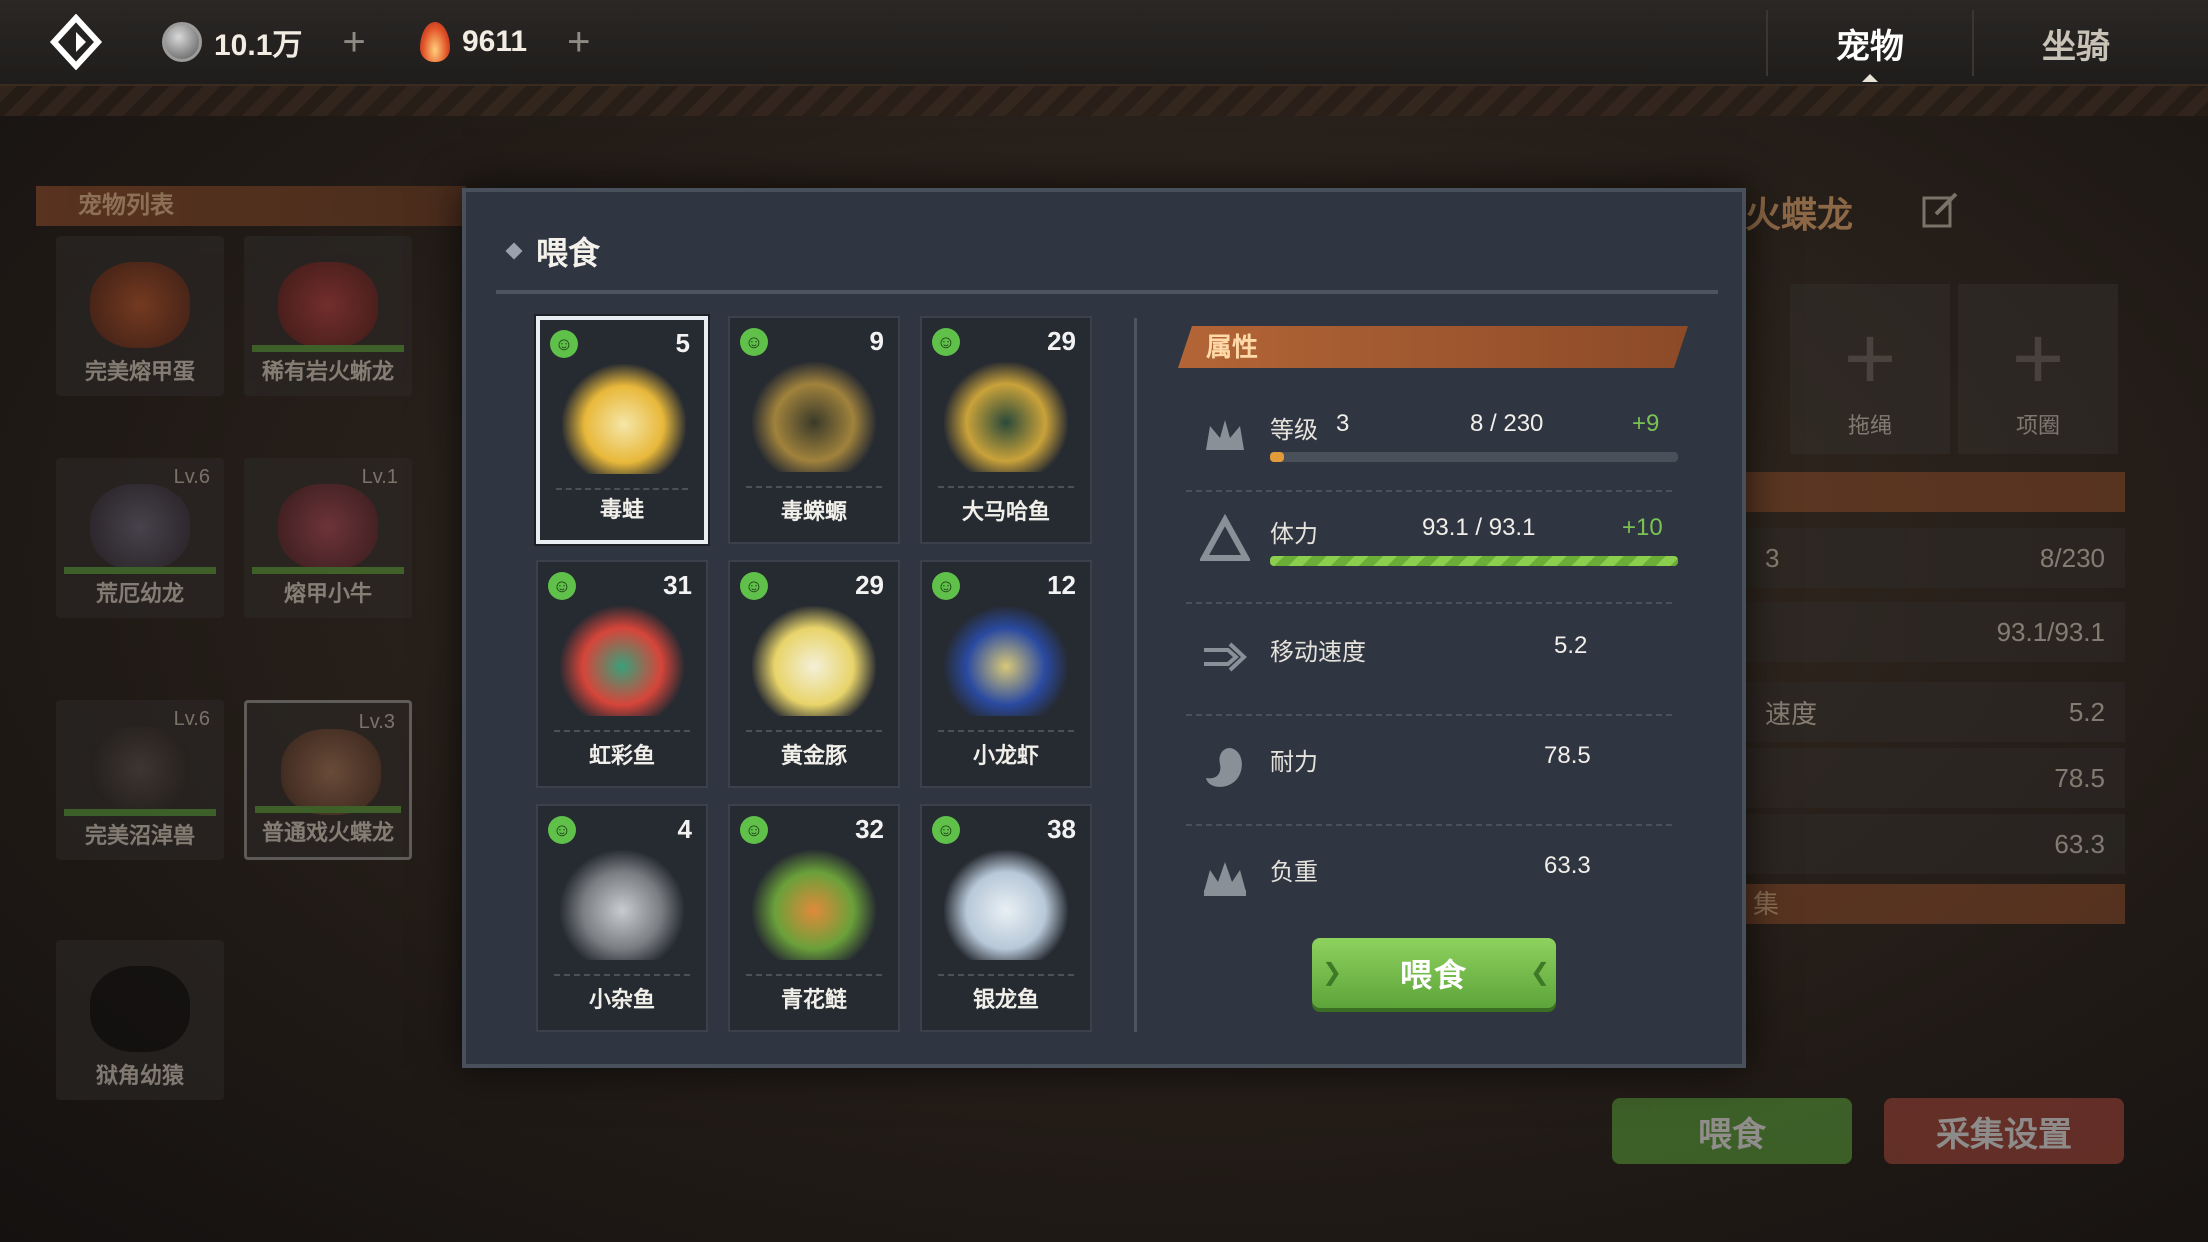  What do you see at coordinates (1935, 844) in the screenshot?
I see `stat-row: 63.3` at bounding box center [1935, 844].